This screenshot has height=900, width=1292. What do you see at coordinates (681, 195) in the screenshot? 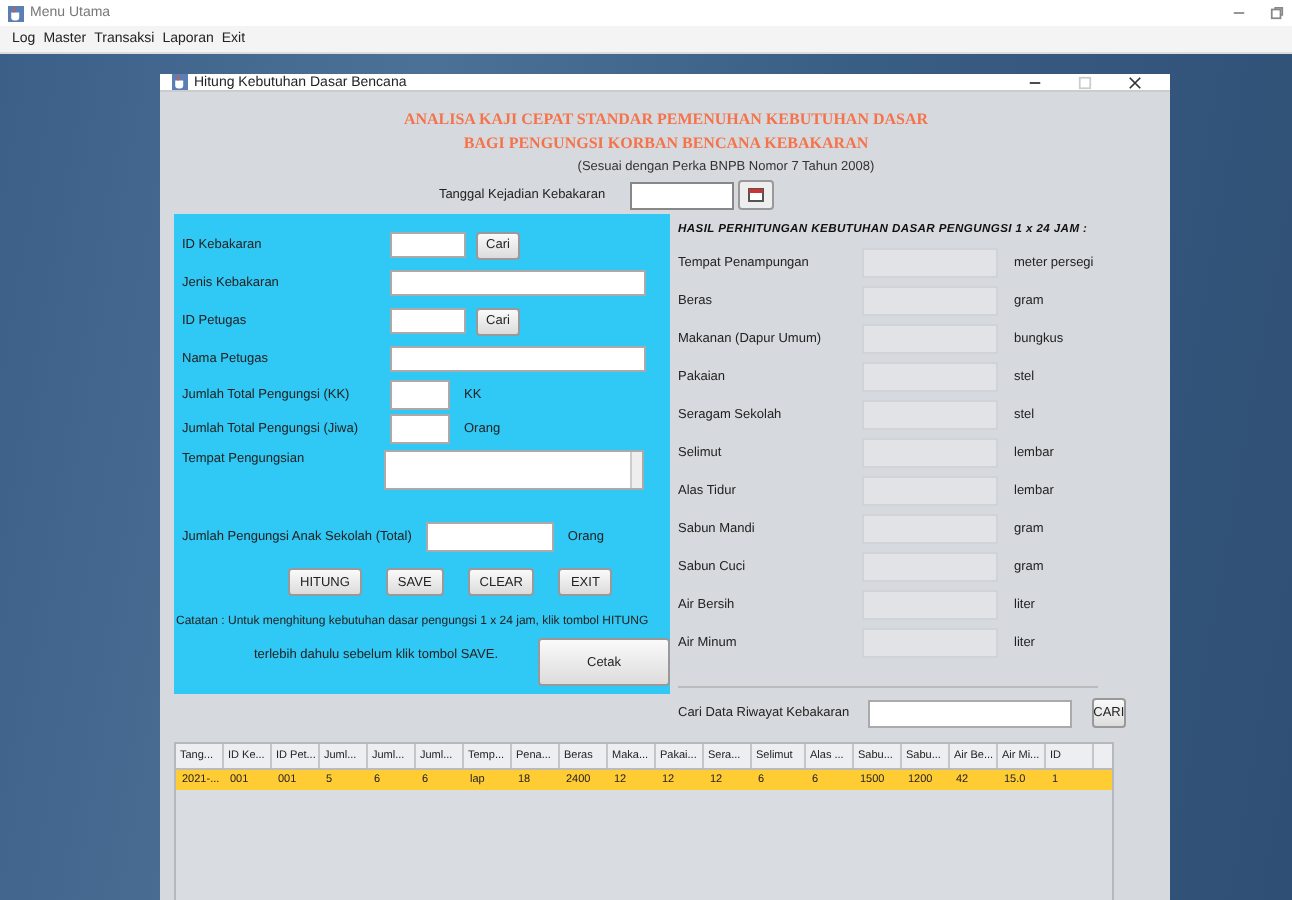
I see `date-field` at bounding box center [681, 195].